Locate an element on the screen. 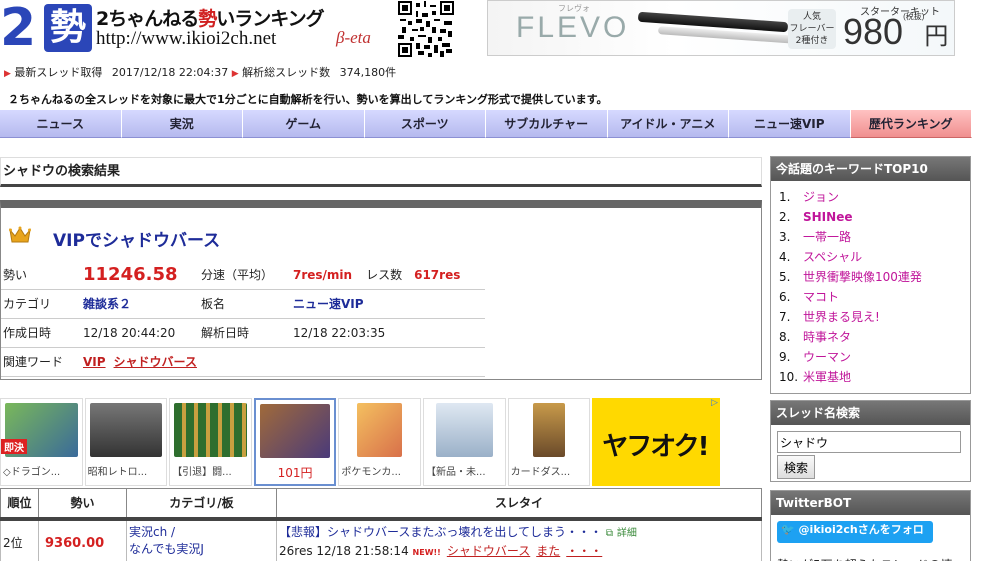  keyword-link: マコト is located at coordinates (821, 297).